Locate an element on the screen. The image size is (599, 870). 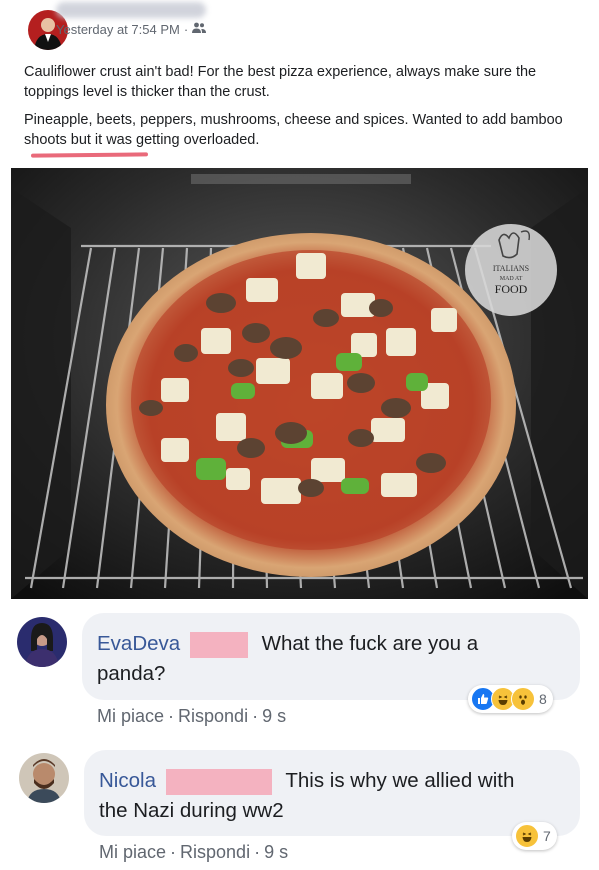
watermark: ITALIANS MAD AT FOOD is located at coordinates (511, 270).